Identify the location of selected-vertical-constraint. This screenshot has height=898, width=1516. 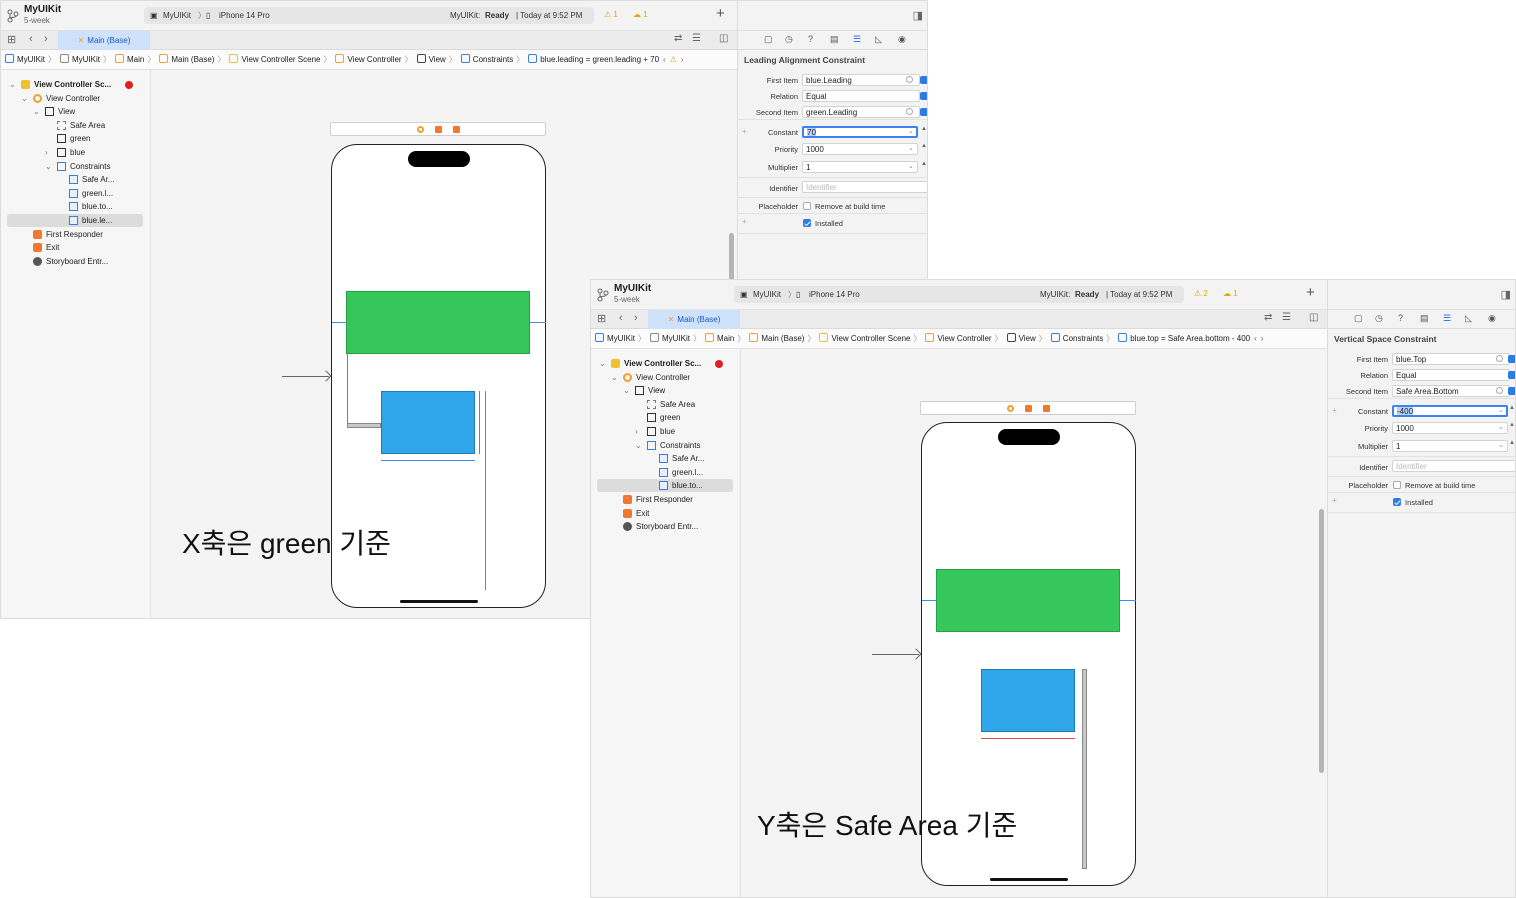
(1084, 769).